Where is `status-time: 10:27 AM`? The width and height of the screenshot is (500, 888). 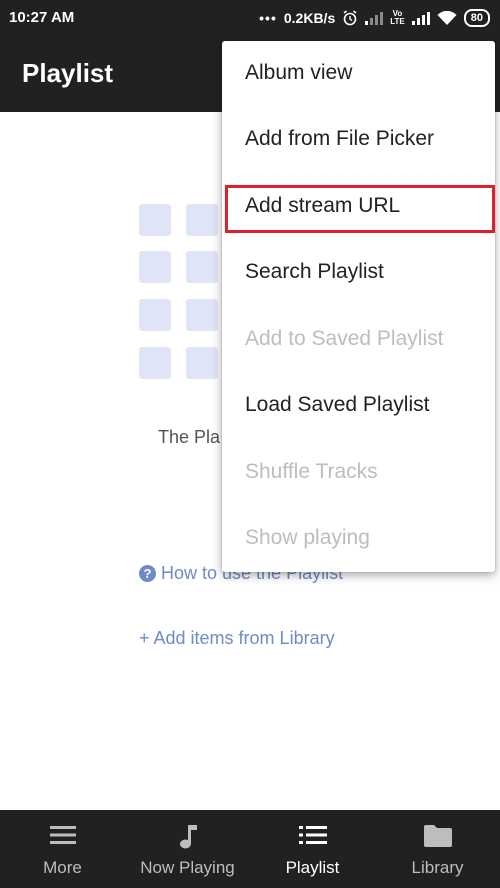 status-time: 10:27 AM is located at coordinates (42, 17).